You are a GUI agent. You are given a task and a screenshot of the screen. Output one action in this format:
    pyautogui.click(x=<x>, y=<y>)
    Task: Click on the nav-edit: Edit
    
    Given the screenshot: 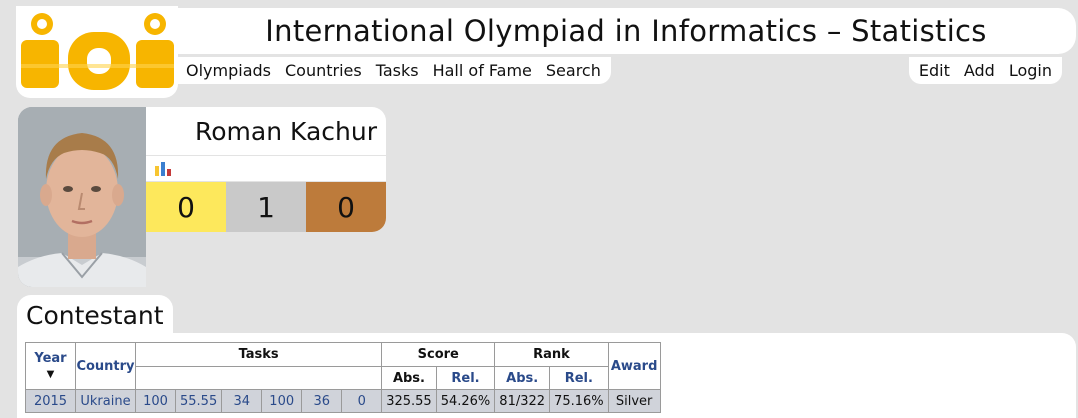 What is the action you would take?
    pyautogui.click(x=934, y=70)
    